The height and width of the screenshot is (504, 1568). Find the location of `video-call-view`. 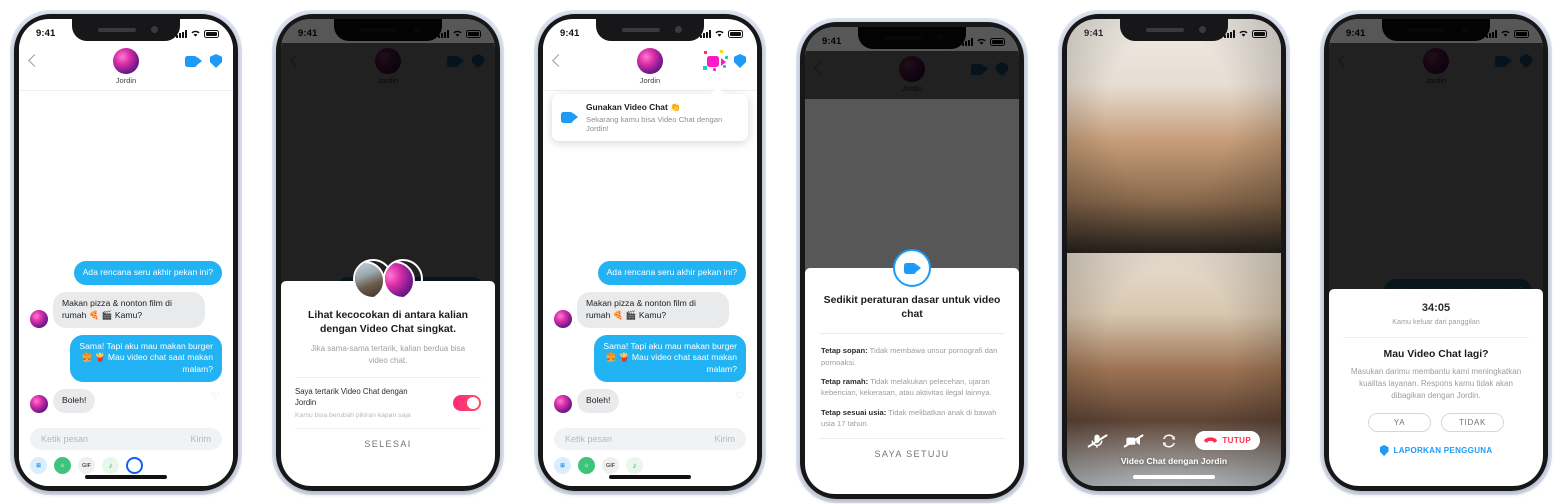

video-call-view is located at coordinates (1174, 252).